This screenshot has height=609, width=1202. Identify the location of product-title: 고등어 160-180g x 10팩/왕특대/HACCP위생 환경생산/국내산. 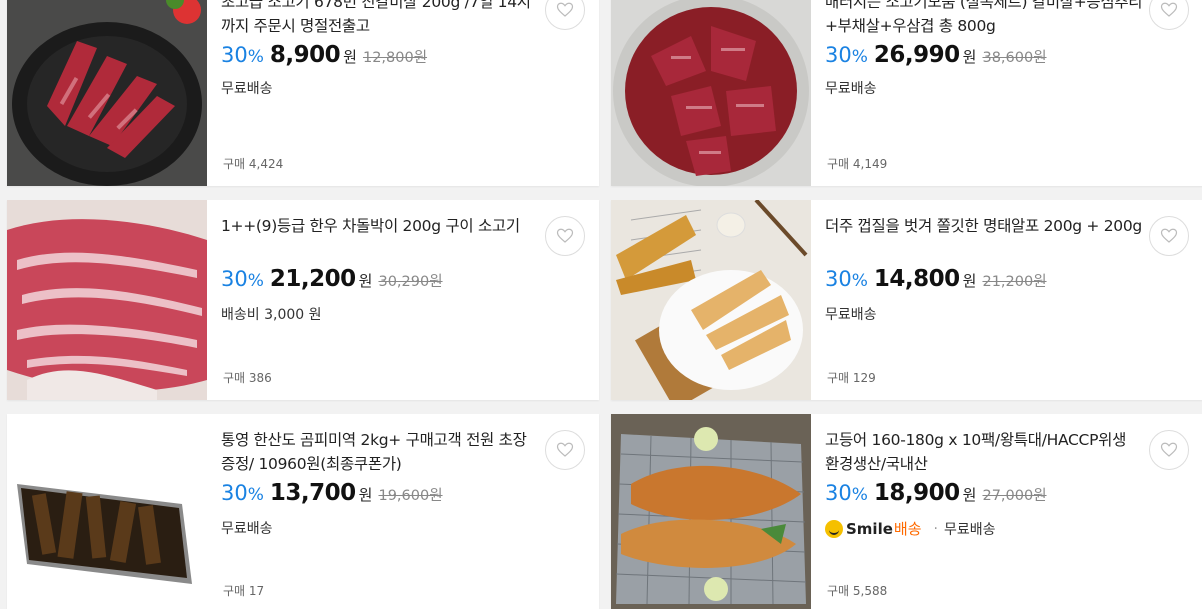
(984, 452).